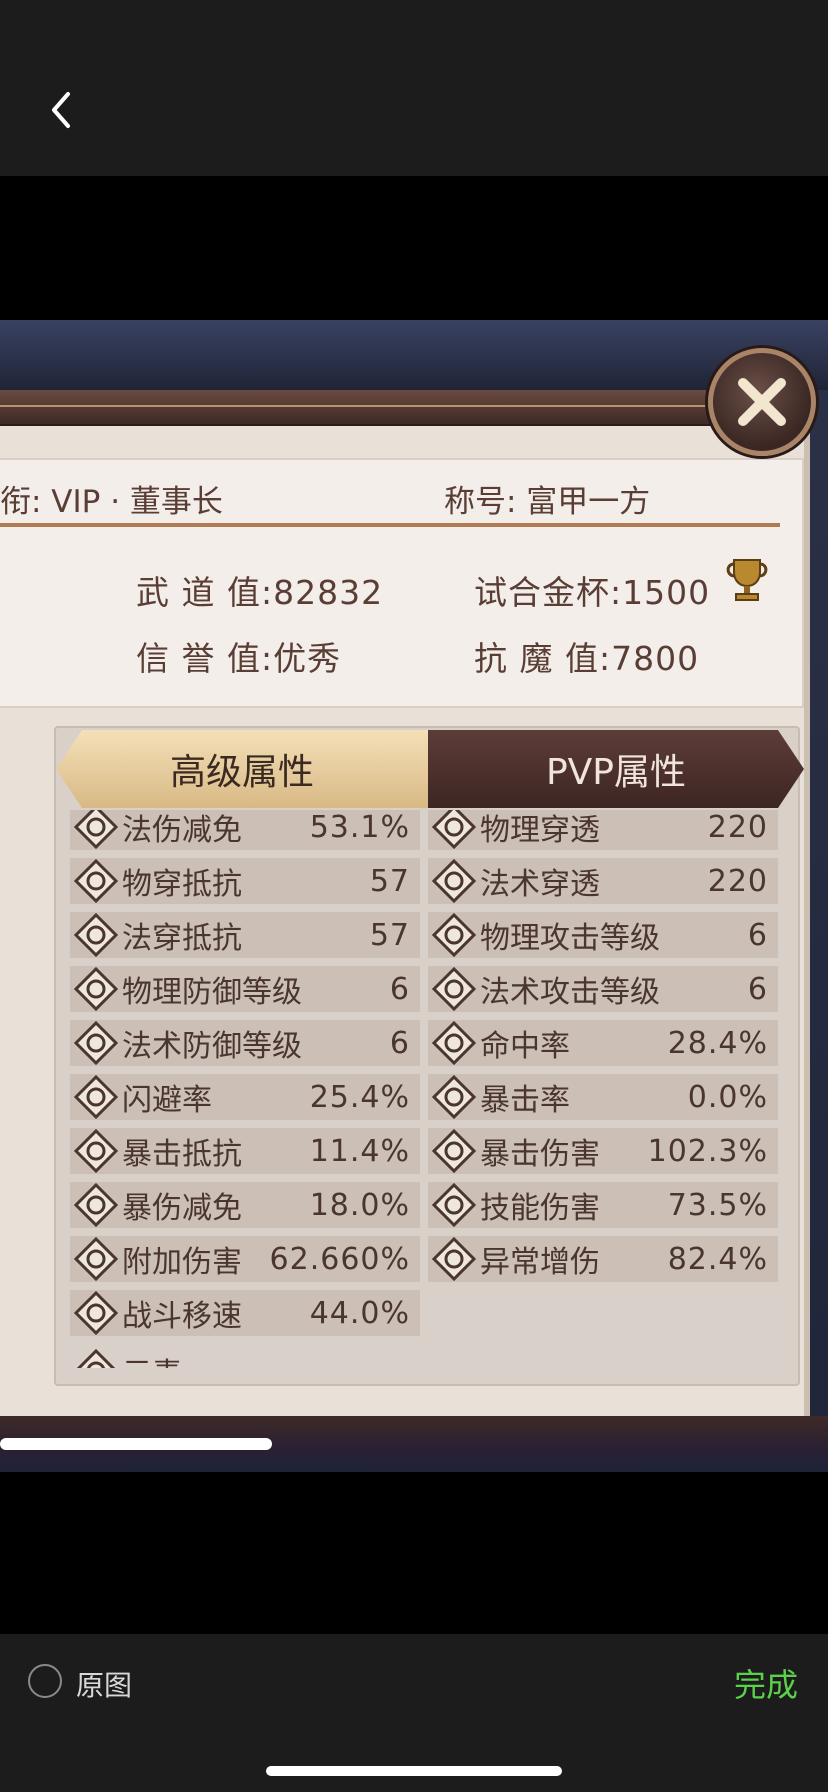 The height and width of the screenshot is (1792, 828). I want to click on attribute-row-left: 闪避率 25.4%, so click(245, 1097).